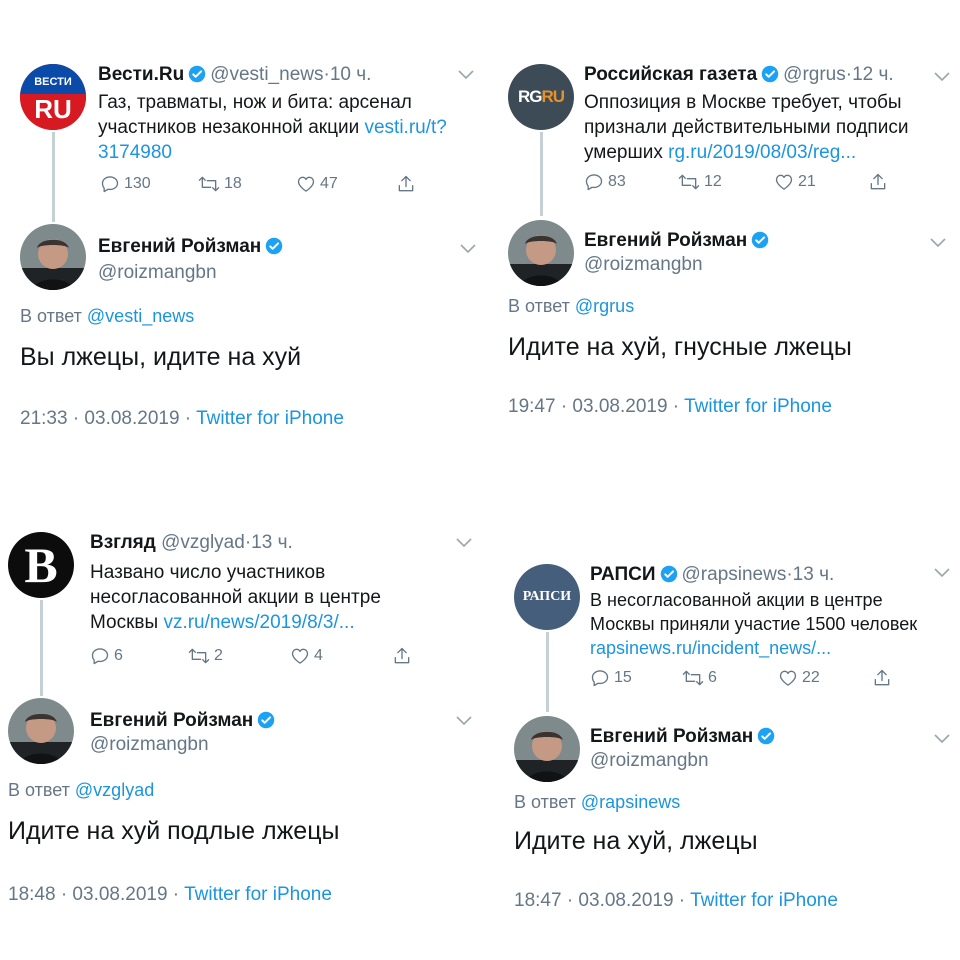 The image size is (960, 960). Describe the element at coordinates (547, 597) in the screenshot. I see `avatar-rapsi: РАПСИ` at that location.